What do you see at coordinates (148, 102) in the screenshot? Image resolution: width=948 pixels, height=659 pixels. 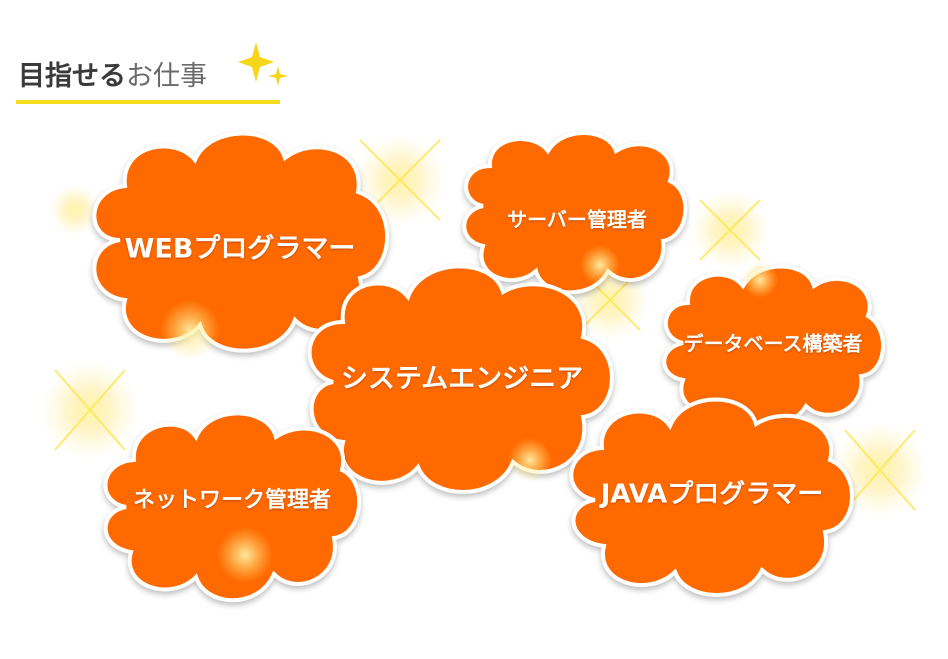 I see `heading-underline` at bounding box center [148, 102].